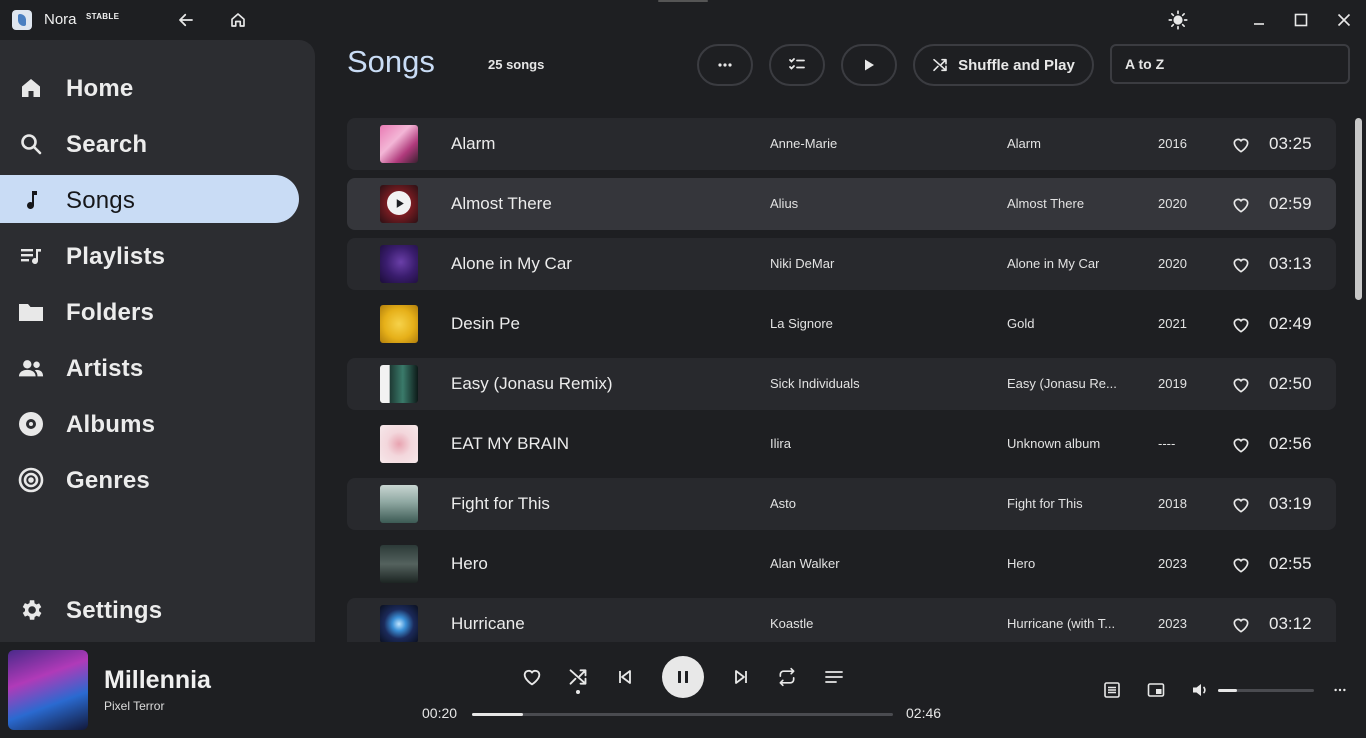 The image size is (1366, 738). What do you see at coordinates (869, 65) in the screenshot?
I see `play-all-button` at bounding box center [869, 65].